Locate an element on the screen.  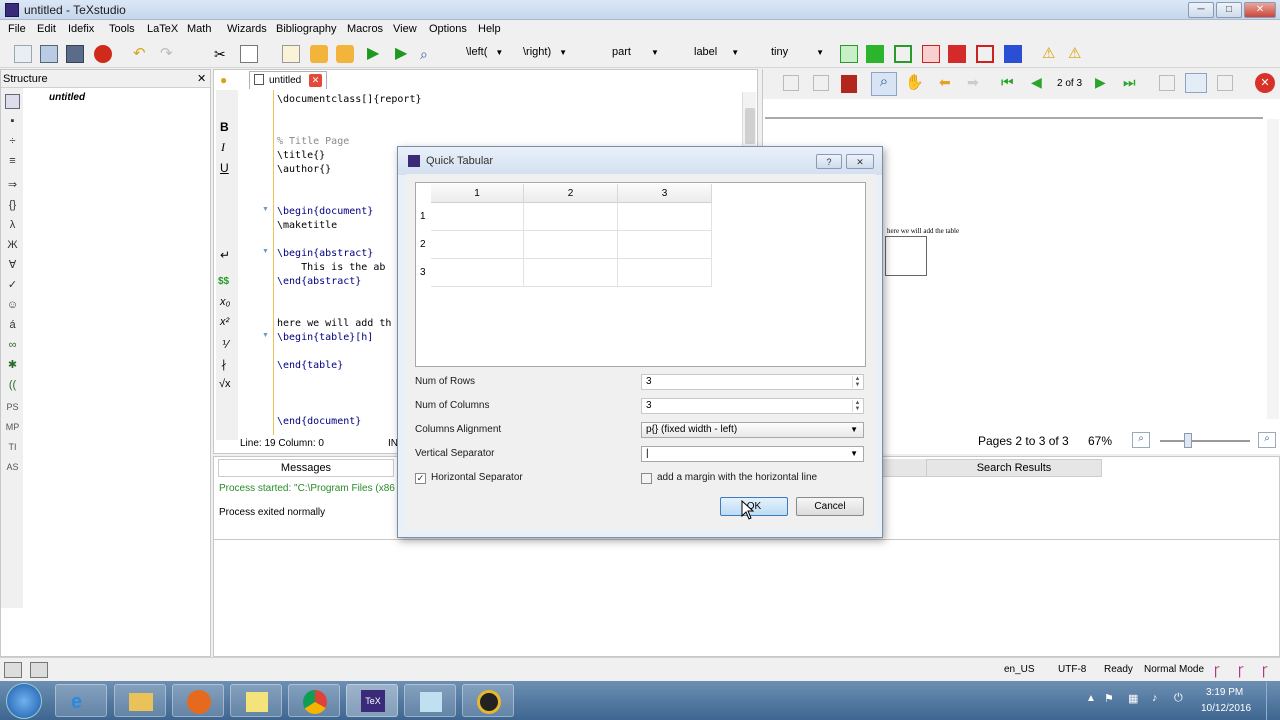
close-tab-icon: ✕ is located at coordinates (315, 80).